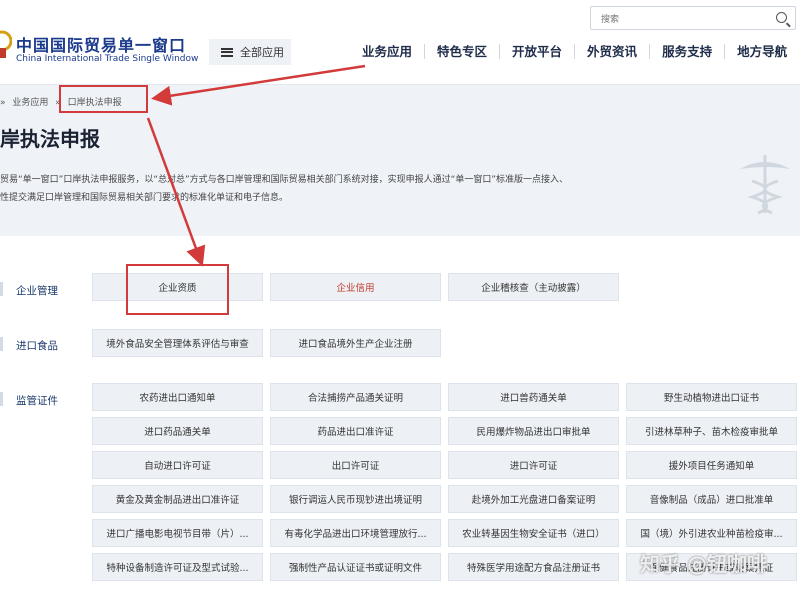  What do you see at coordinates (533, 567) in the screenshot?
I see `app-button-certificate: 特殊医学用途配方食品注册证书` at bounding box center [533, 567].